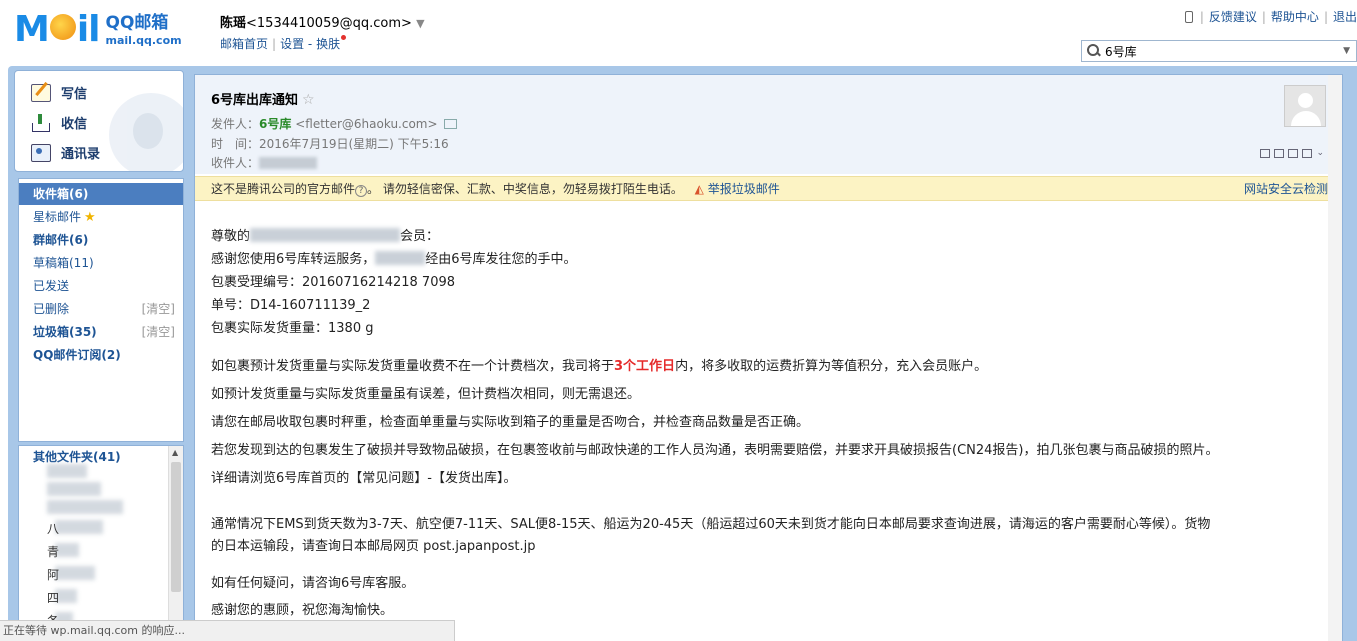 This screenshot has width=1357, height=641. Describe the element at coordinates (322, 32) in the screenshot. I see `account-info: 陈瑶<1534410059@qq.com> ▼ 邮箱首页 | 设置 - 换肤` at that location.